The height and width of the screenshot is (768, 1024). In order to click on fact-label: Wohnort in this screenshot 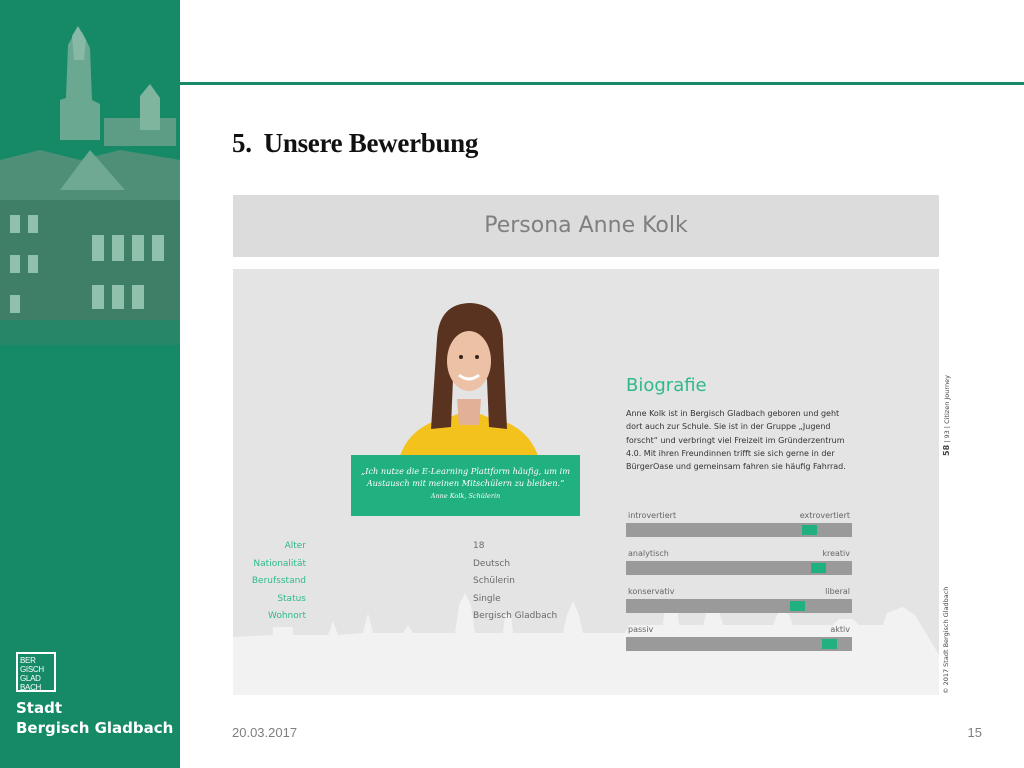, I will do `click(286, 616)`.